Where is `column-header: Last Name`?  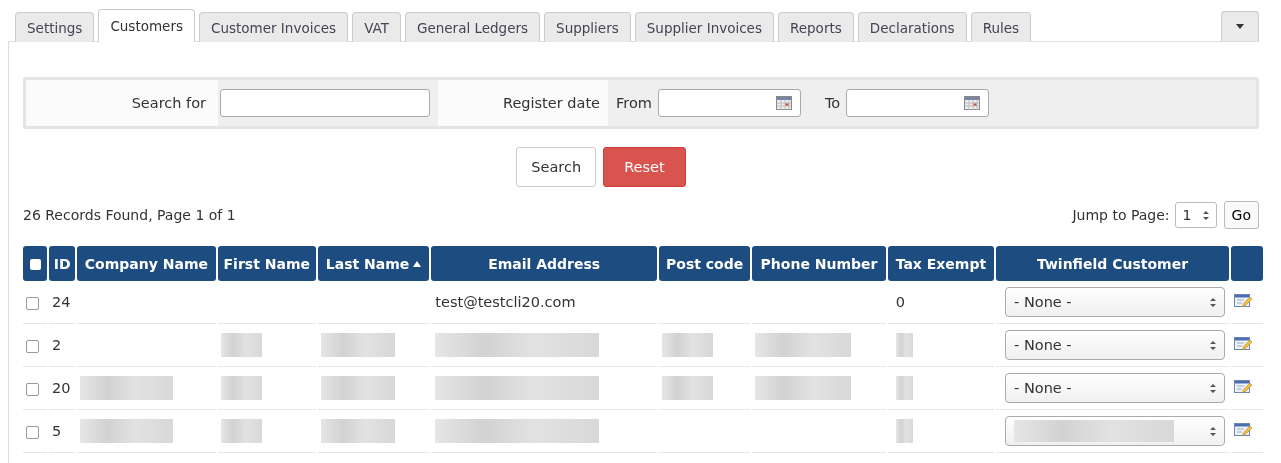
column-header: Last Name is located at coordinates (373, 263).